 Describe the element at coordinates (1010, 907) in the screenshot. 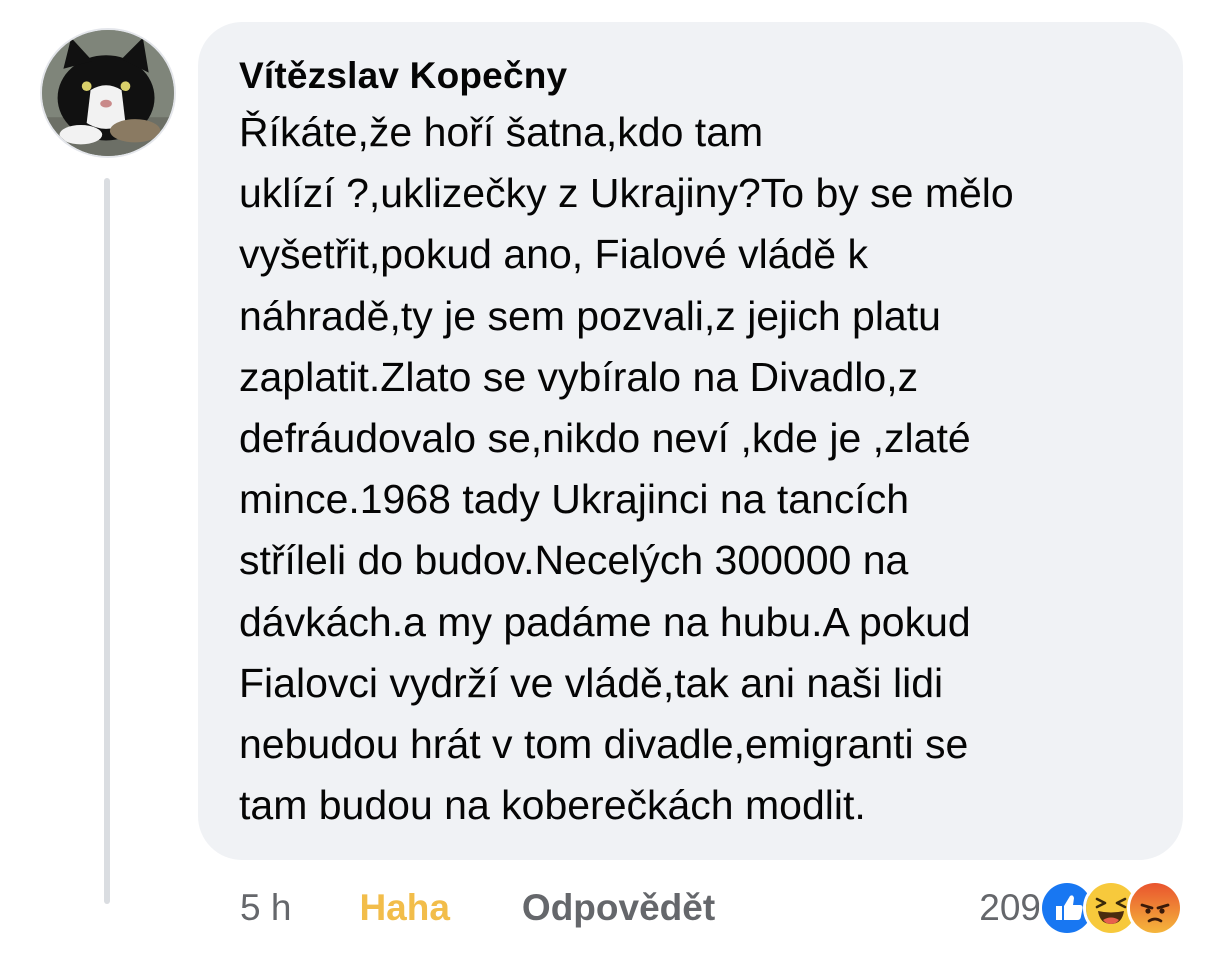

I see `reaction-count: 209` at that location.